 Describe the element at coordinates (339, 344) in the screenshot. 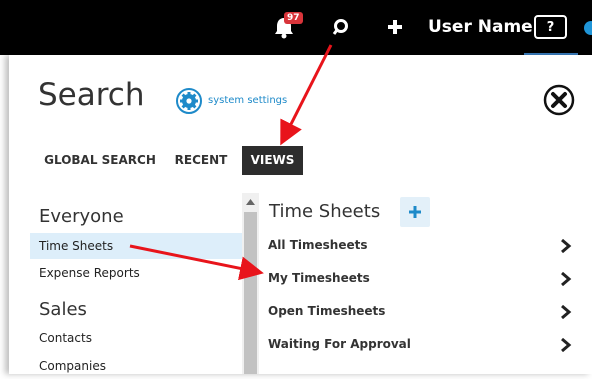

I see `view-label: Waiting For Approval` at that location.